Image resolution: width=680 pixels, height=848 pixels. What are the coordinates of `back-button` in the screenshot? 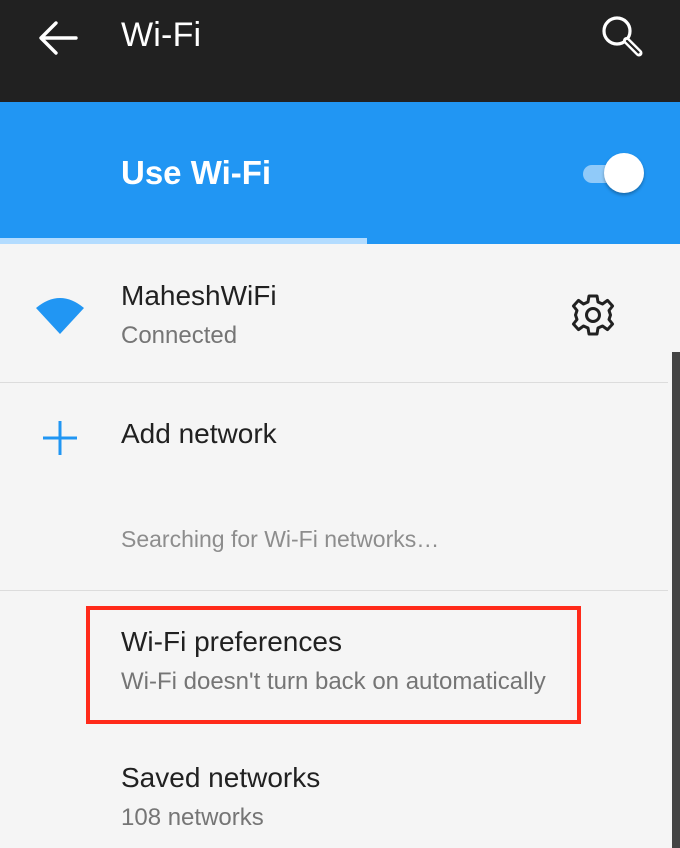 It's located at (58, 38).